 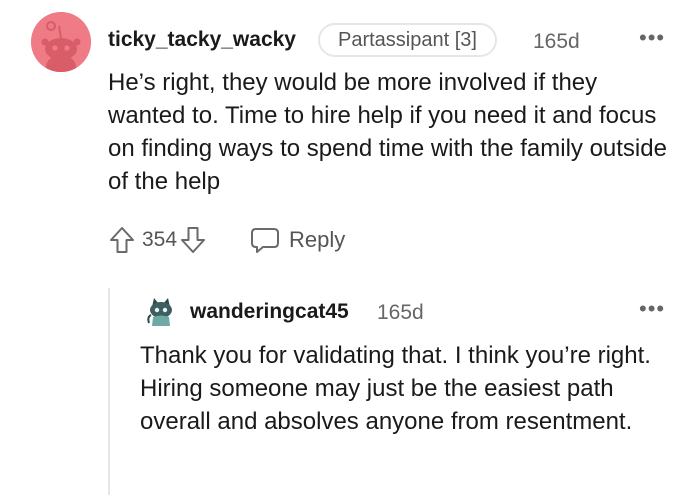 I want to click on reply-avatar, so click(x=161, y=312).